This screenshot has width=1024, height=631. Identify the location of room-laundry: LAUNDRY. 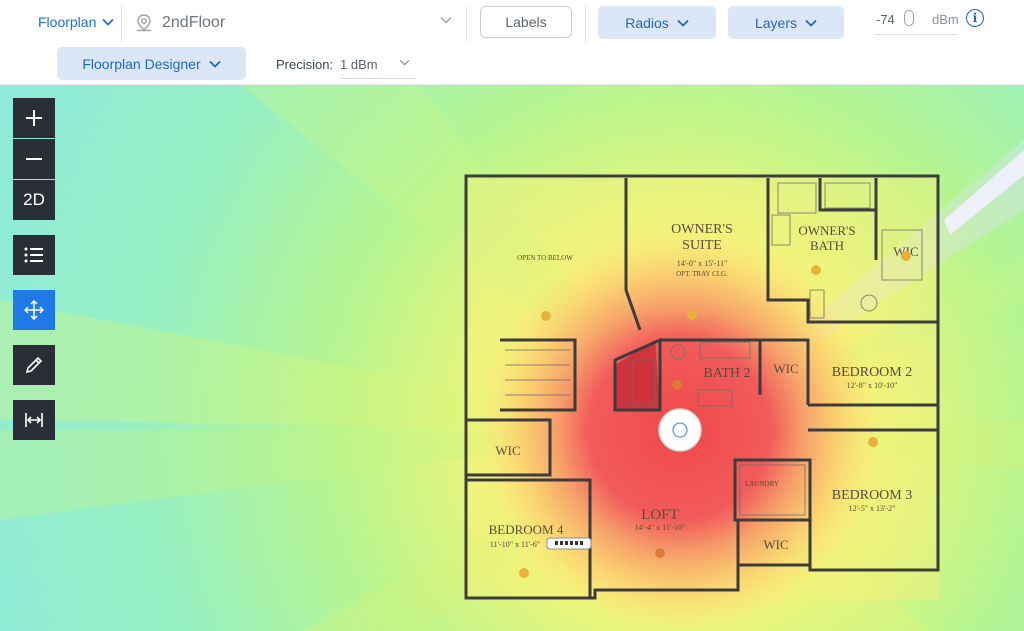
(762, 484).